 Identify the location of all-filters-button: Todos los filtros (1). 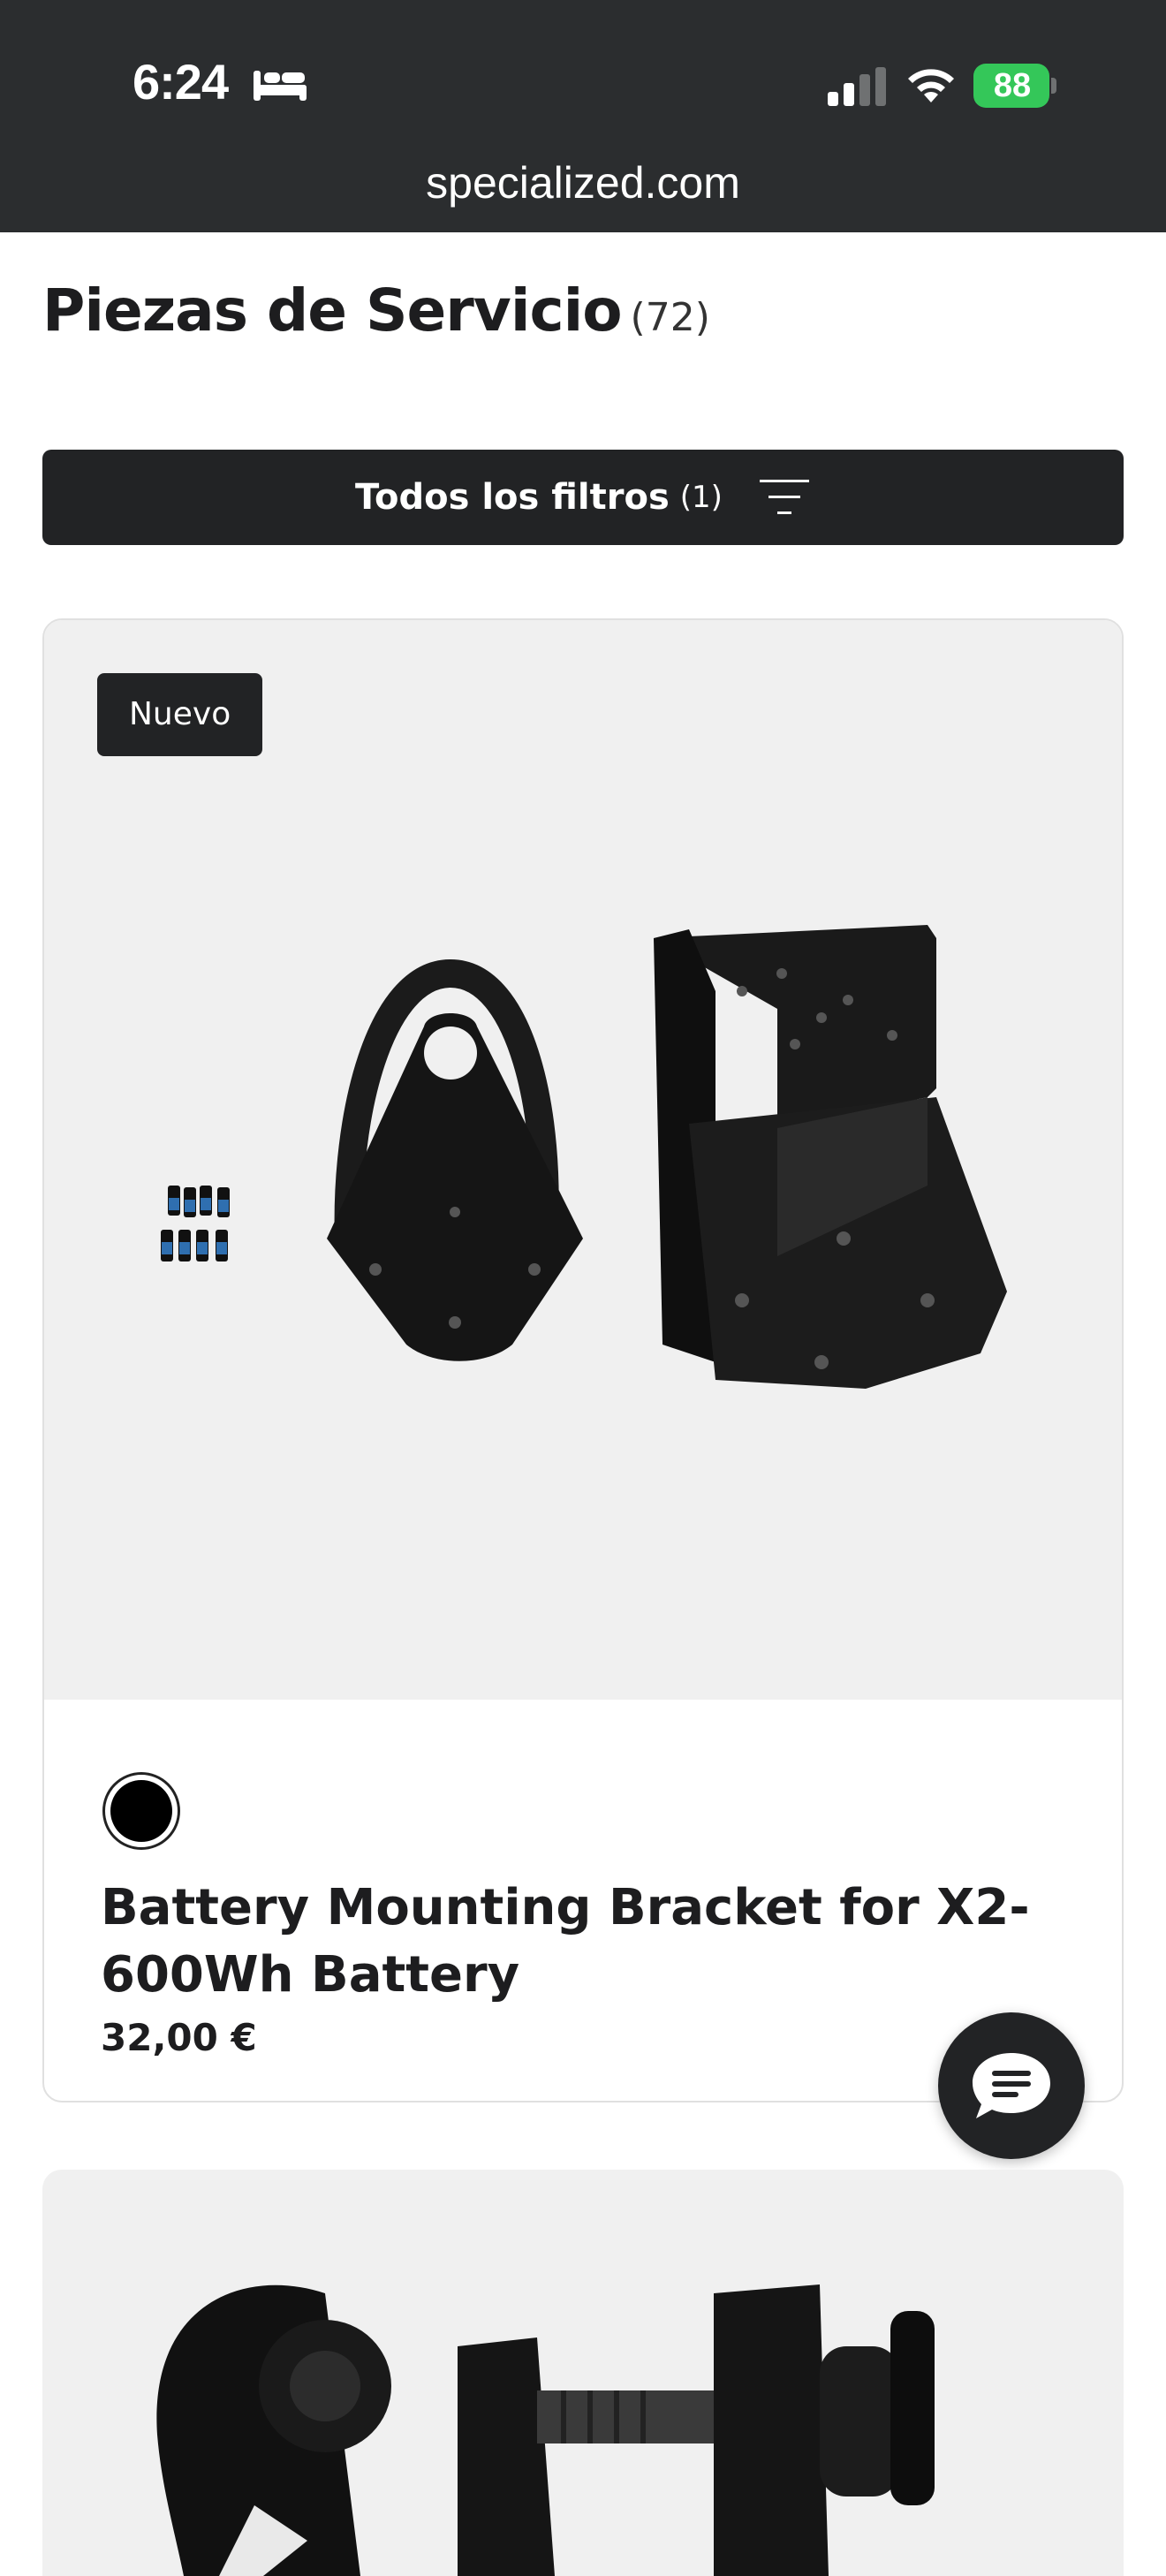
(583, 498).